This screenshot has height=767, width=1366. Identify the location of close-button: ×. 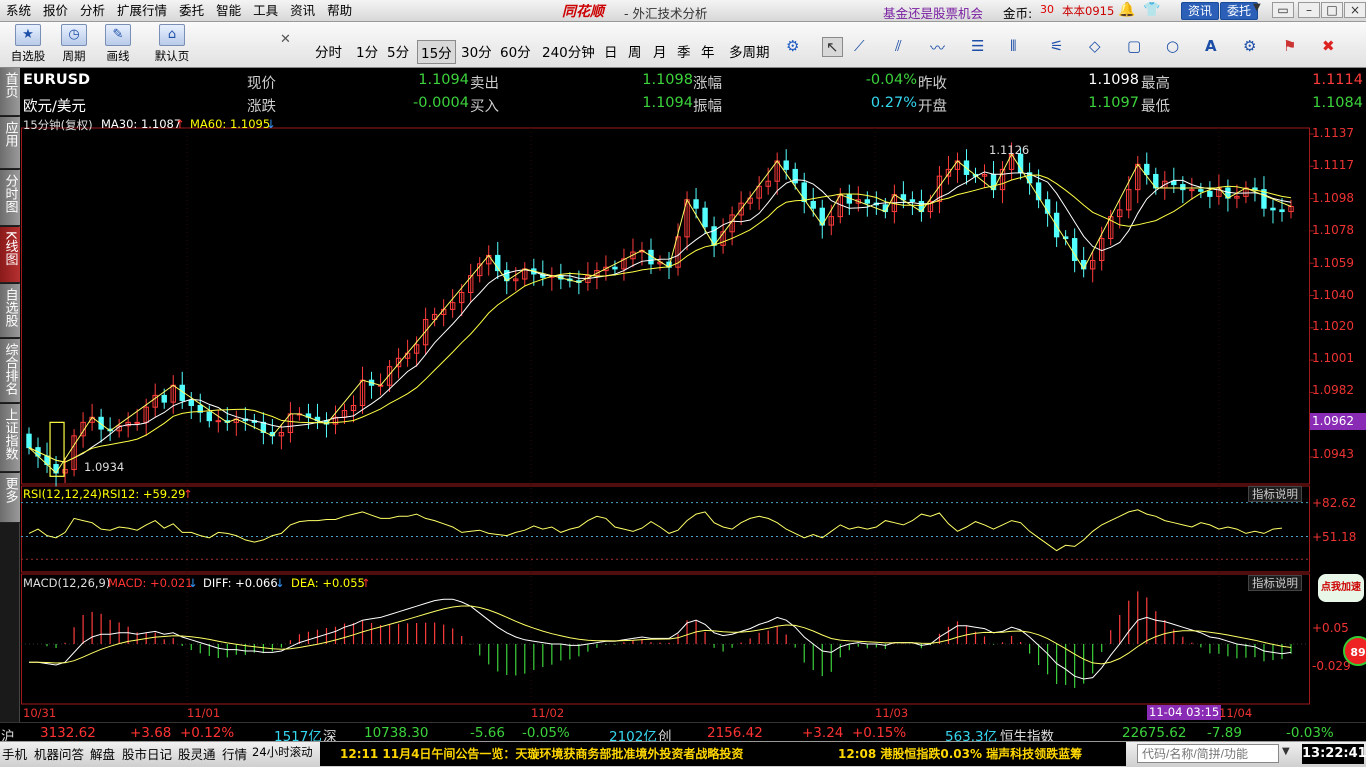
(1355, 10).